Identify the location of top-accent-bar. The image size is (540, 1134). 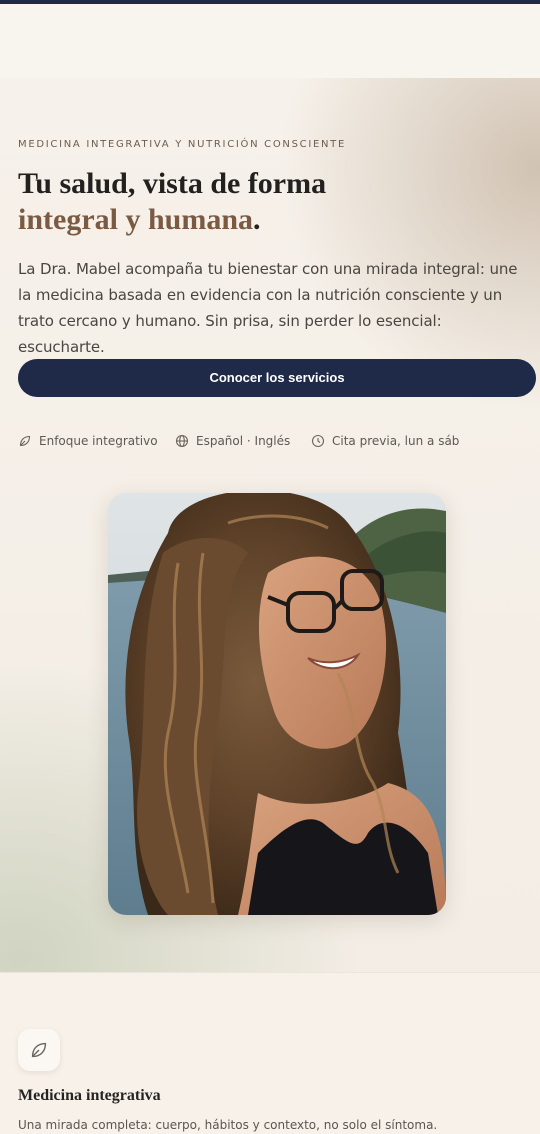
(270, 2).